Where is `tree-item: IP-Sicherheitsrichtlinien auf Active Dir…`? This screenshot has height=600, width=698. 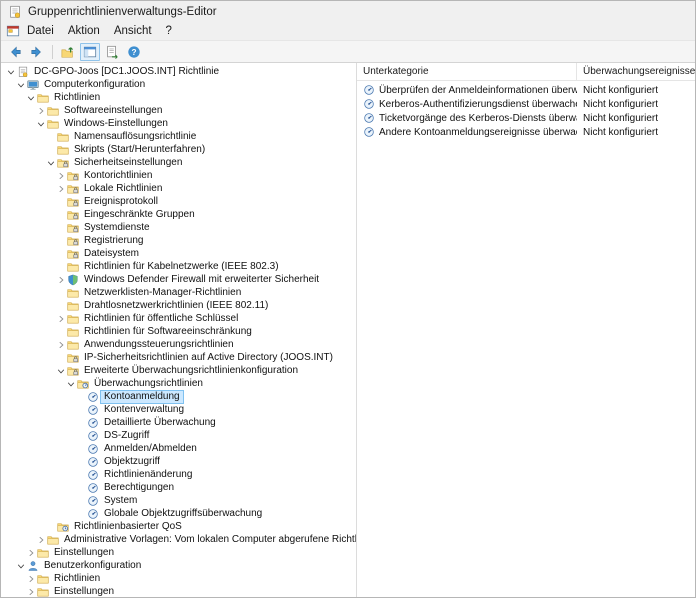
tree-item: IP-Sicherheitsrichtlinien auf Active Dir… is located at coordinates (178, 357).